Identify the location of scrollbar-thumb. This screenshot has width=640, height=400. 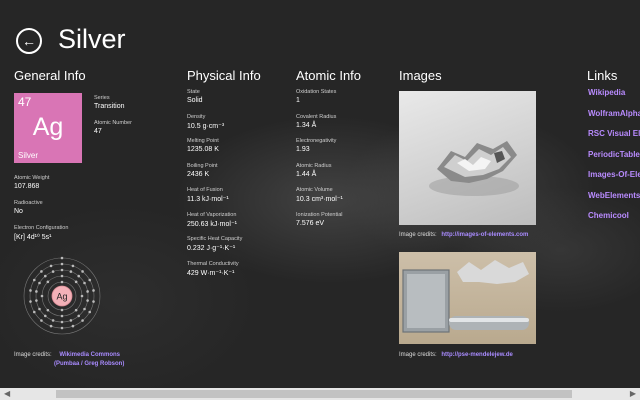
(314, 394).